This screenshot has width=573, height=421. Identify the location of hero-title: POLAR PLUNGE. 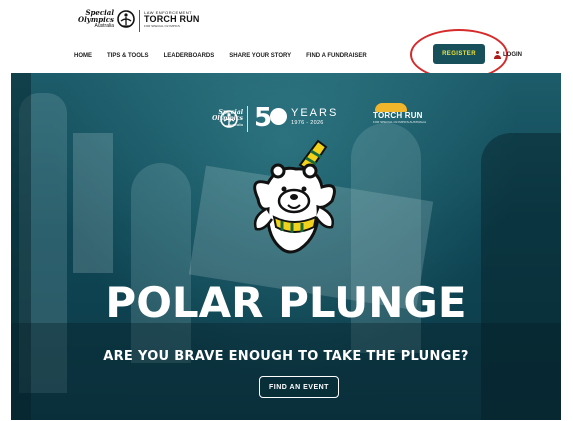
(286, 302).